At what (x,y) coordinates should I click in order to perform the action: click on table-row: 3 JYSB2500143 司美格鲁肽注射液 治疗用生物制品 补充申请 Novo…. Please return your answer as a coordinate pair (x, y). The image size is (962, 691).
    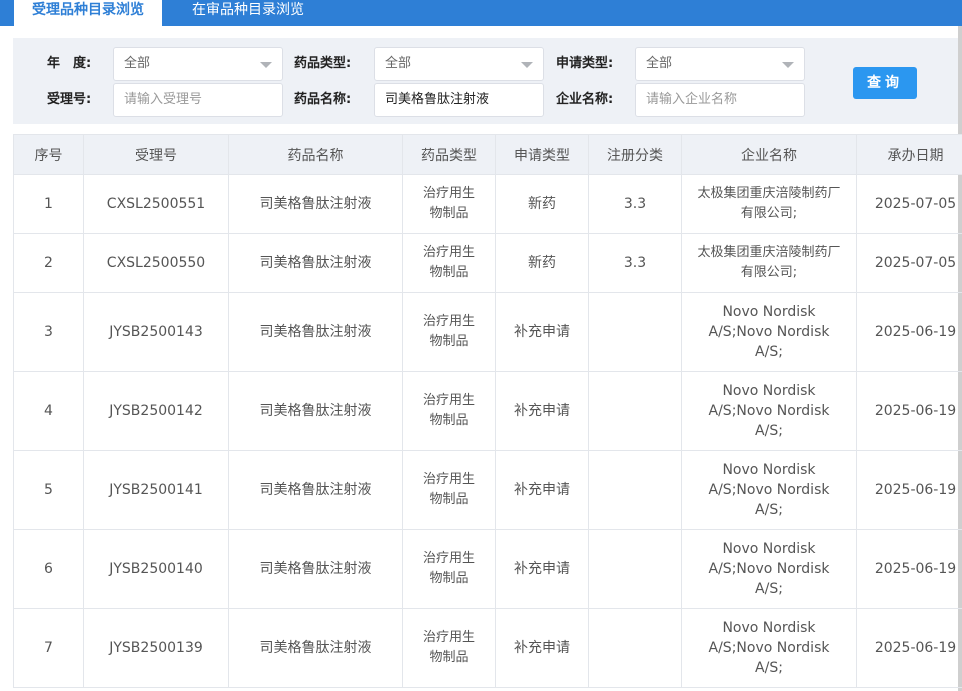
    Looking at the image, I should click on (487, 332).